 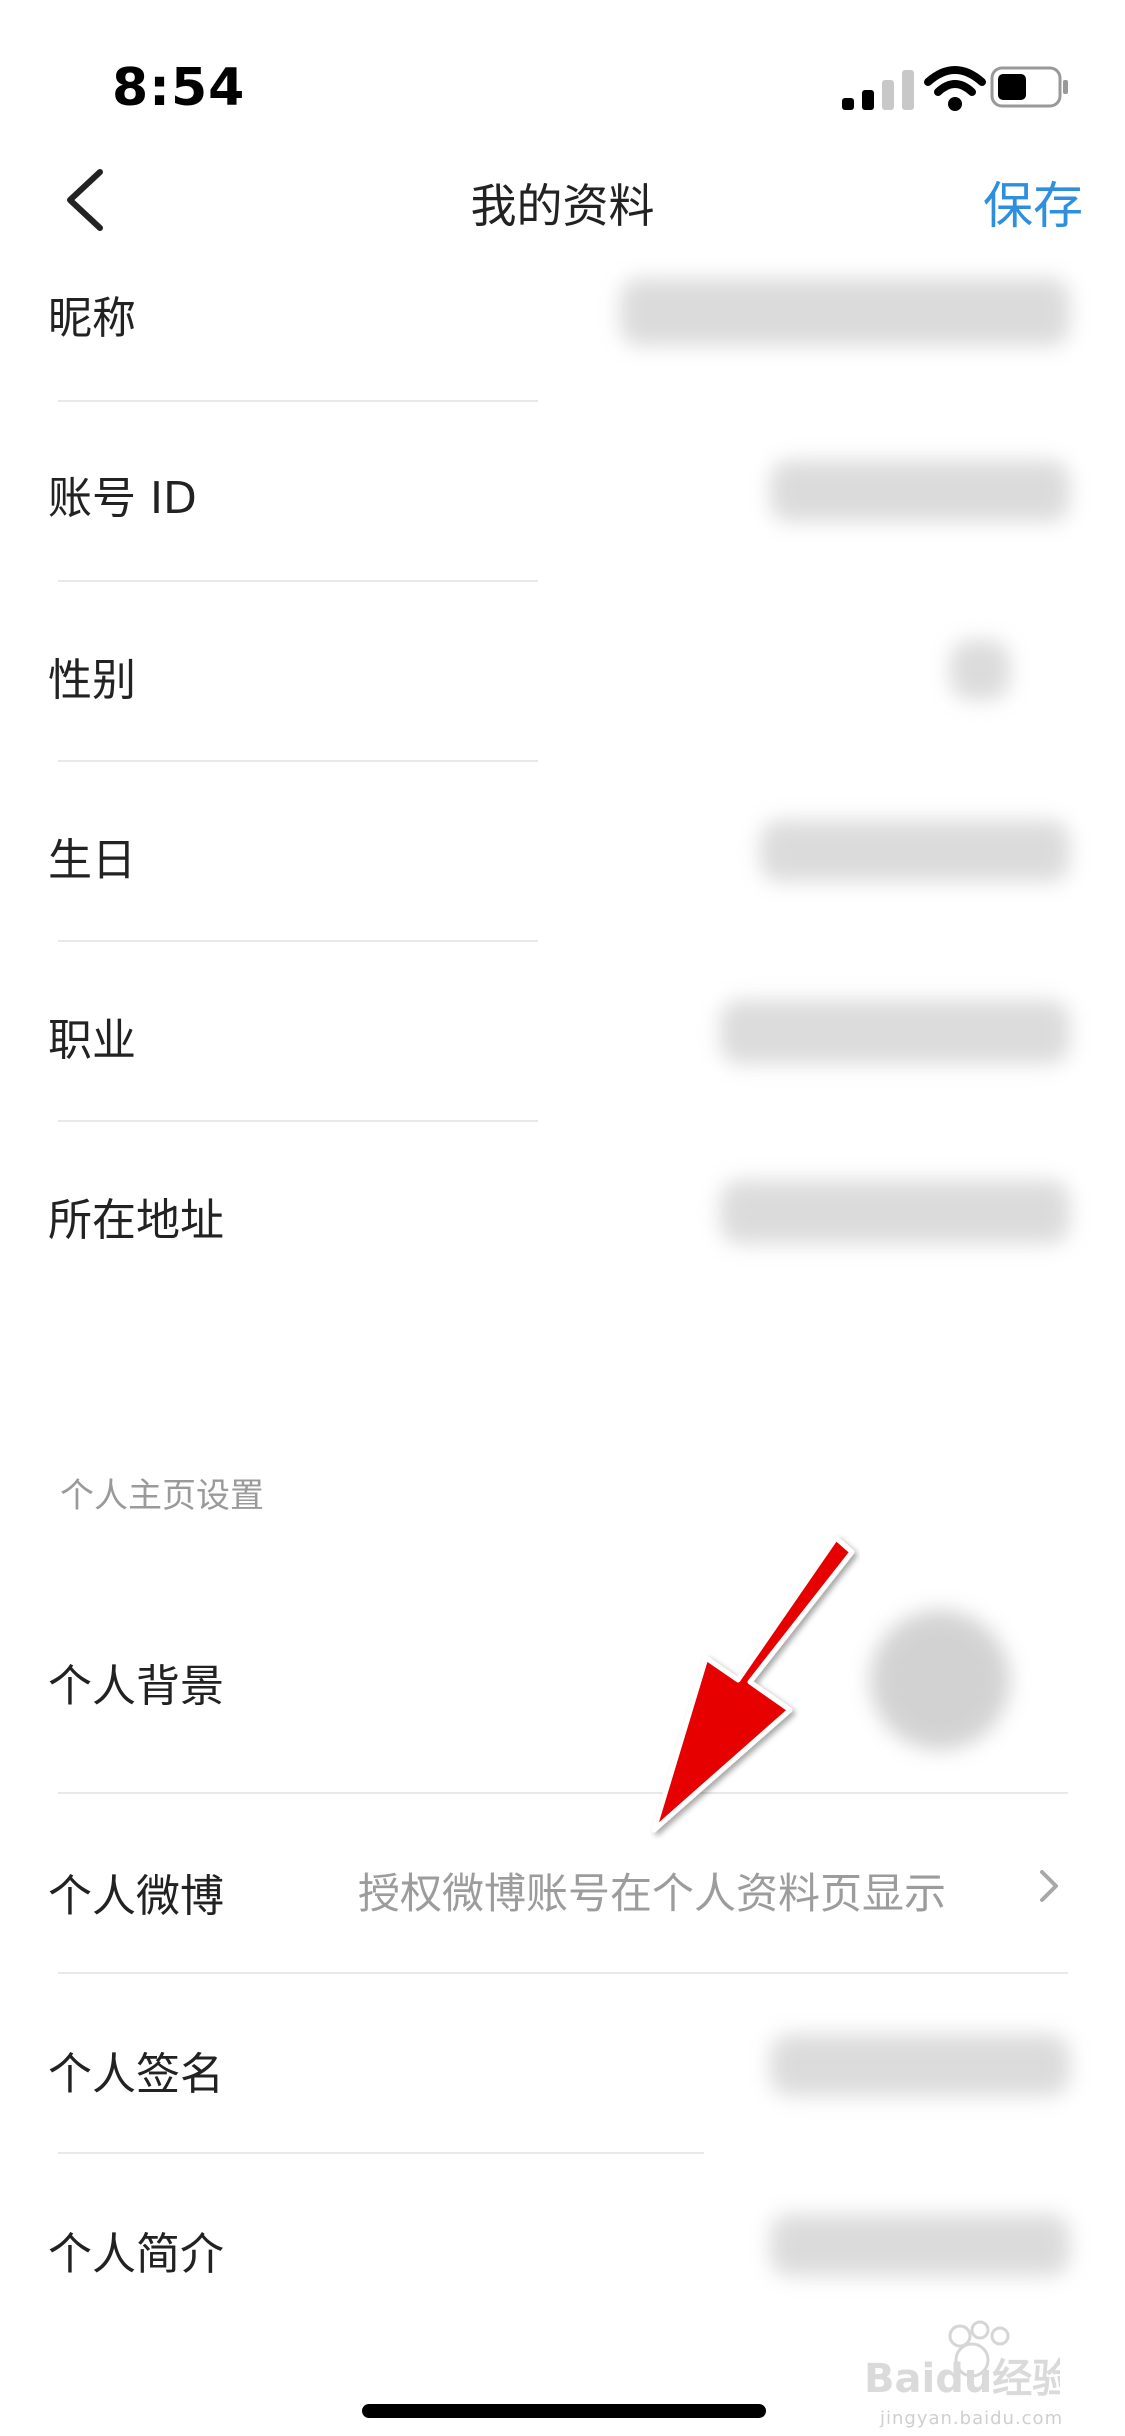 What do you see at coordinates (136, 1896) in the screenshot?
I see `row-label: 个人微博` at bounding box center [136, 1896].